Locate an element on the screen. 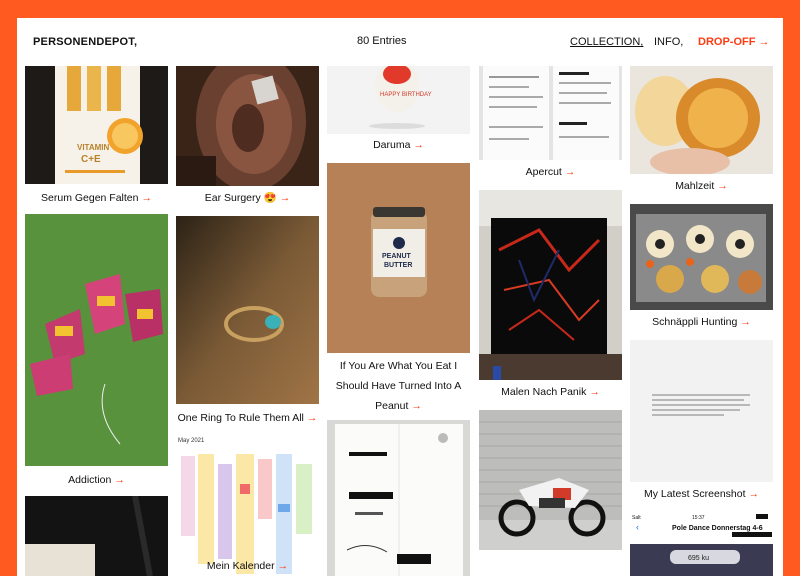 The width and height of the screenshot is (800, 576). caption-text: Apercut is located at coordinates (543, 172).